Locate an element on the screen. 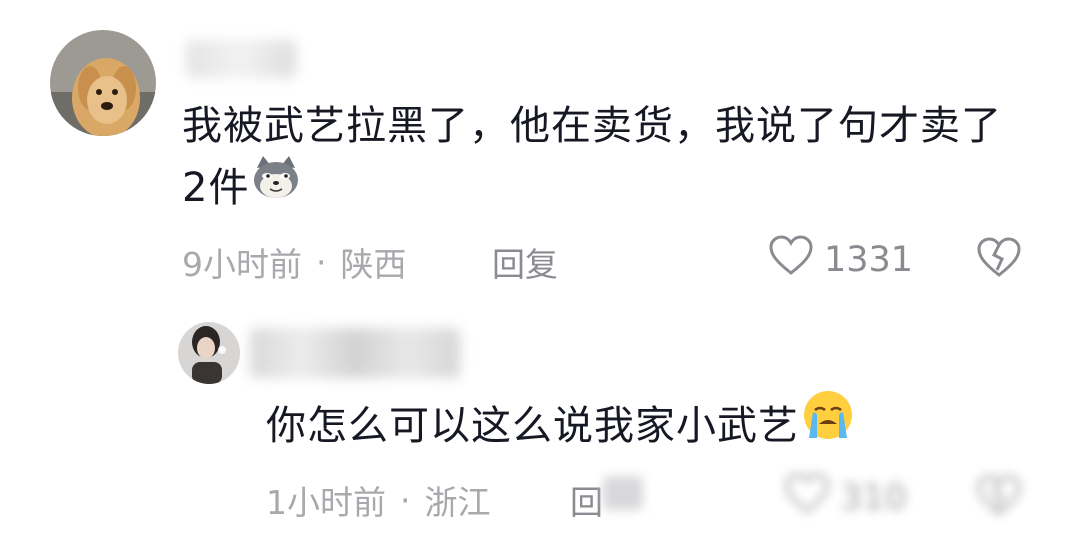  like-count: 1331 is located at coordinates (869, 259).